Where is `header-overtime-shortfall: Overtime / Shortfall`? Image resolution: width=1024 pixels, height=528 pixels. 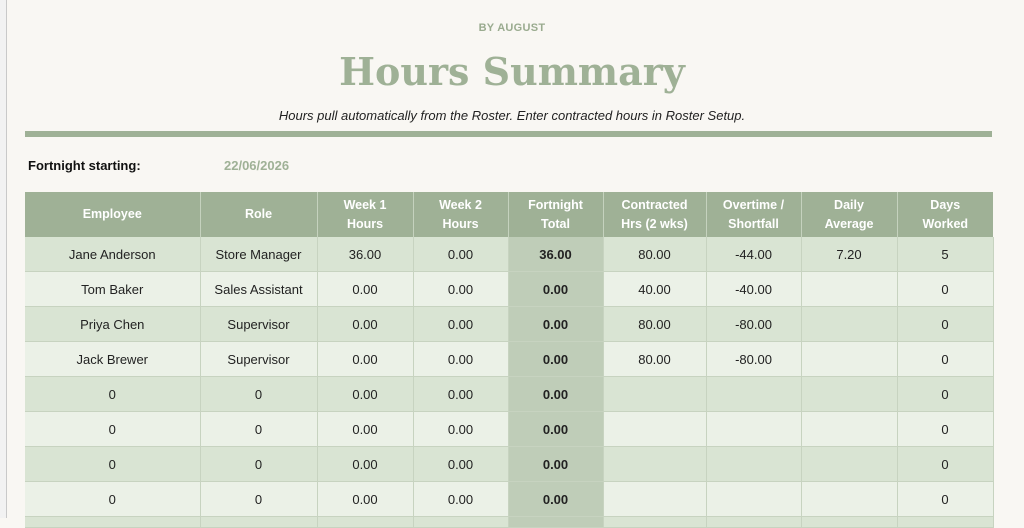 header-overtime-shortfall: Overtime / Shortfall is located at coordinates (754, 214).